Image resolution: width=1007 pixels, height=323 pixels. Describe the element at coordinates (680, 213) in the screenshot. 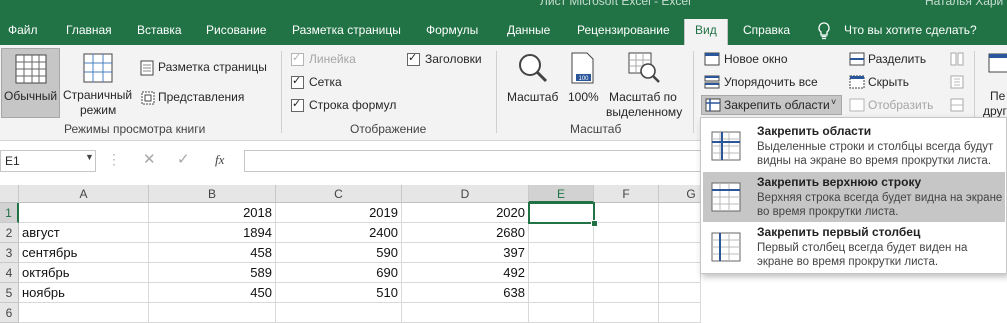

I see `cell-g1` at that location.